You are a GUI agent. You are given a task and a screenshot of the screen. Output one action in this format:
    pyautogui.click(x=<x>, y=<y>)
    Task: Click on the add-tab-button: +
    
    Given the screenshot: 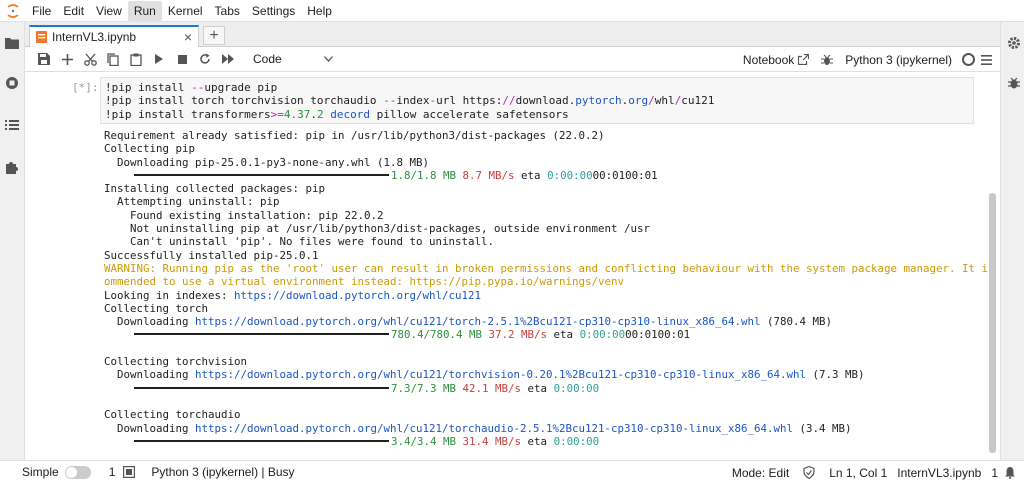 What is the action you would take?
    pyautogui.click(x=214, y=35)
    